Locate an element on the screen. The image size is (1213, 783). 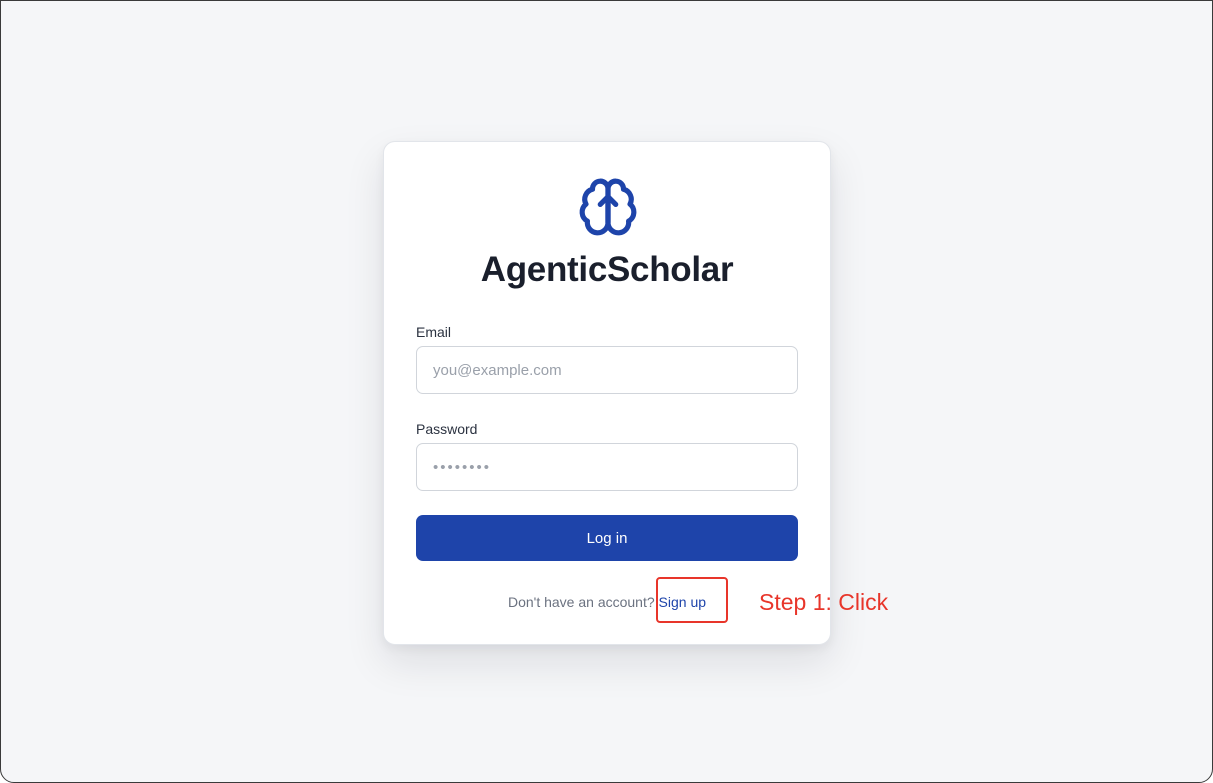
email-label: Email is located at coordinates (434, 332).